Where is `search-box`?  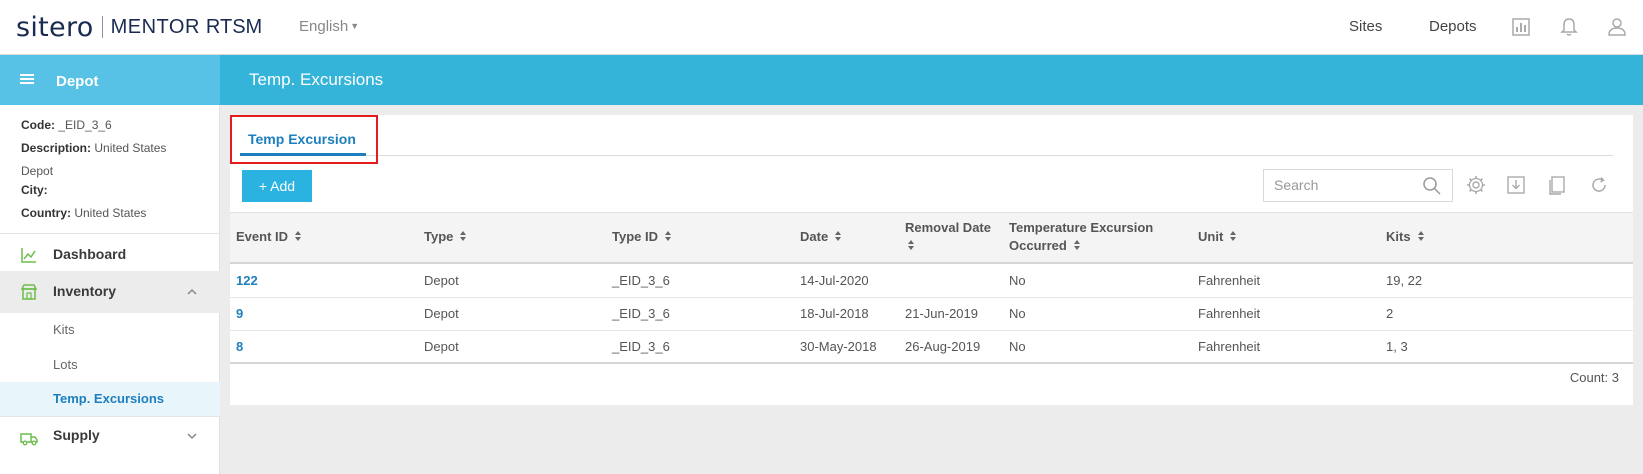
search-box is located at coordinates (1358, 185).